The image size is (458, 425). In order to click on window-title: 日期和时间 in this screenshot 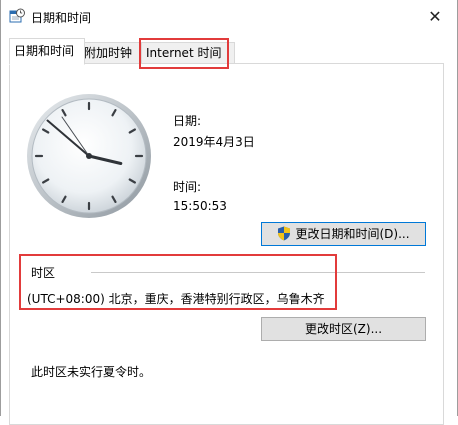, I will do `click(61, 18)`.